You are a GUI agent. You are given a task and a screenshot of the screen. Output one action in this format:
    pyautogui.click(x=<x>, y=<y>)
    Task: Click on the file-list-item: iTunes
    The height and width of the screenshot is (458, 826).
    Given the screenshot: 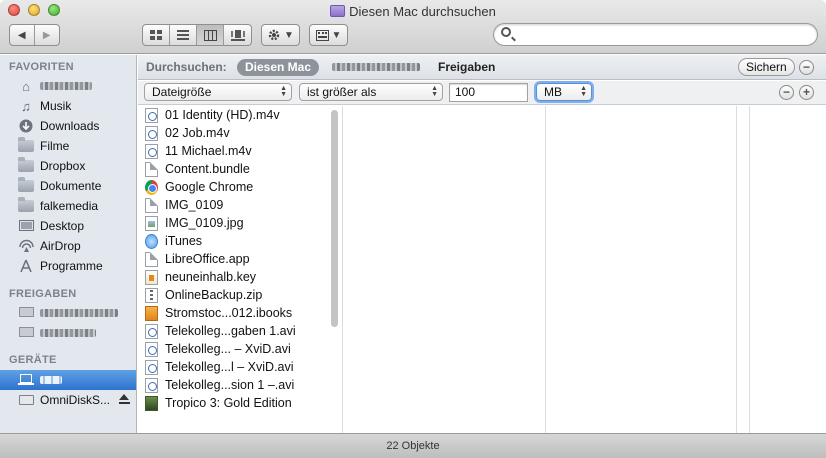 What is the action you would take?
    pyautogui.click(x=233, y=241)
    